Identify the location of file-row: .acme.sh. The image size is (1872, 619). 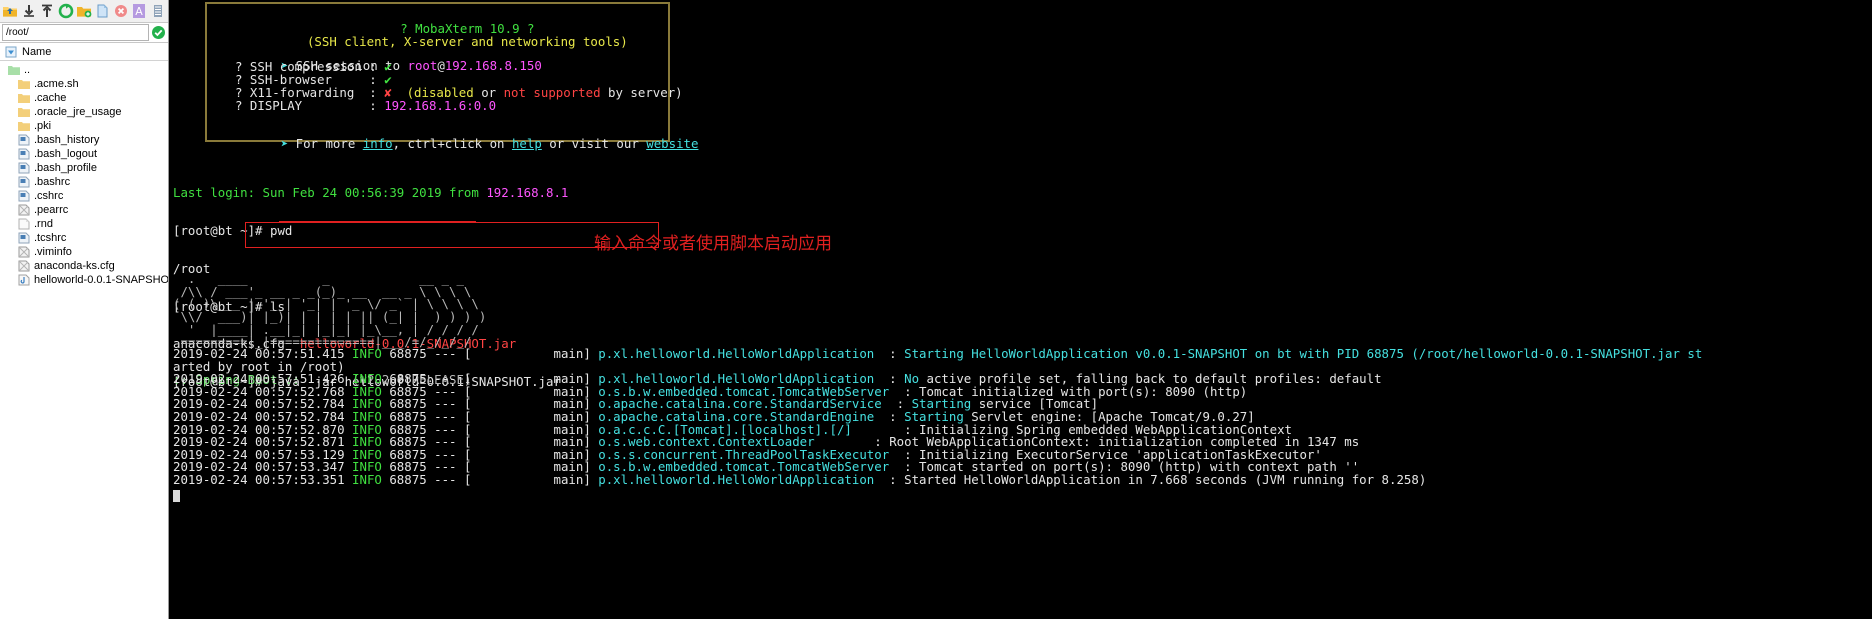
(84, 84).